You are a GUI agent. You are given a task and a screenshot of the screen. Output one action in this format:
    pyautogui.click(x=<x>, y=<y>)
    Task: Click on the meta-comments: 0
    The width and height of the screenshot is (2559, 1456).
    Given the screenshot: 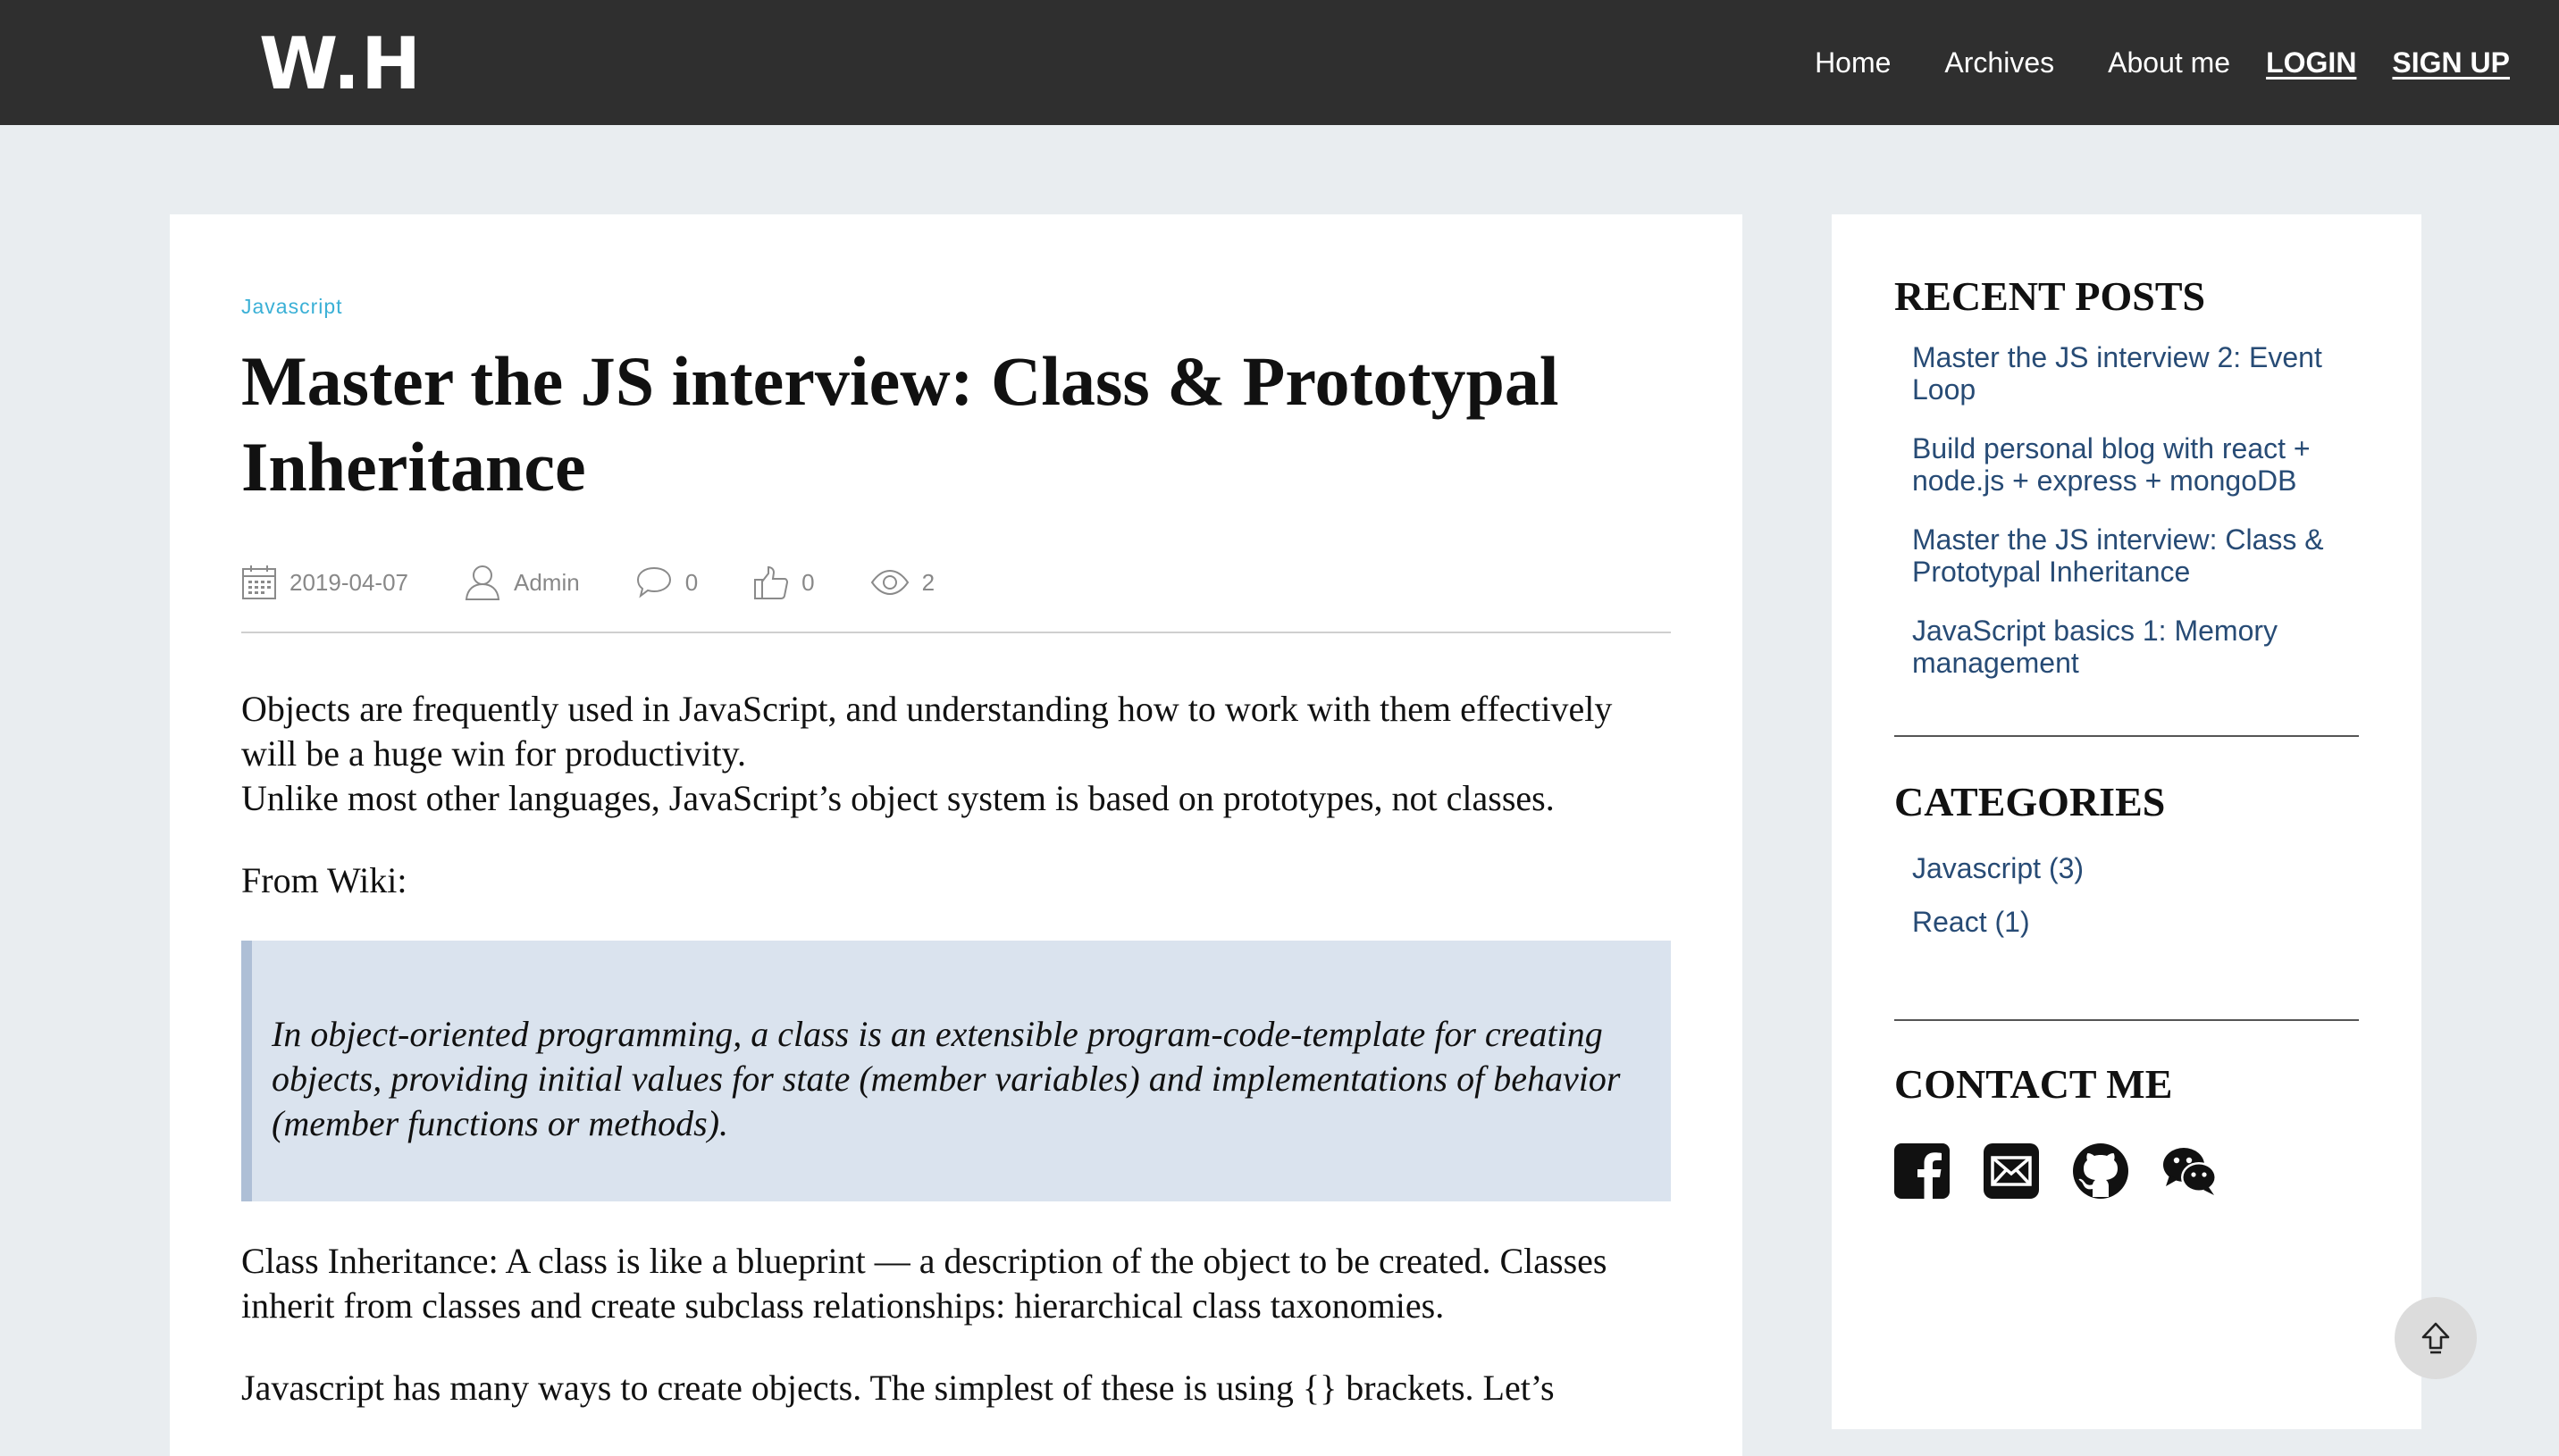 What is the action you would take?
    pyautogui.click(x=667, y=582)
    